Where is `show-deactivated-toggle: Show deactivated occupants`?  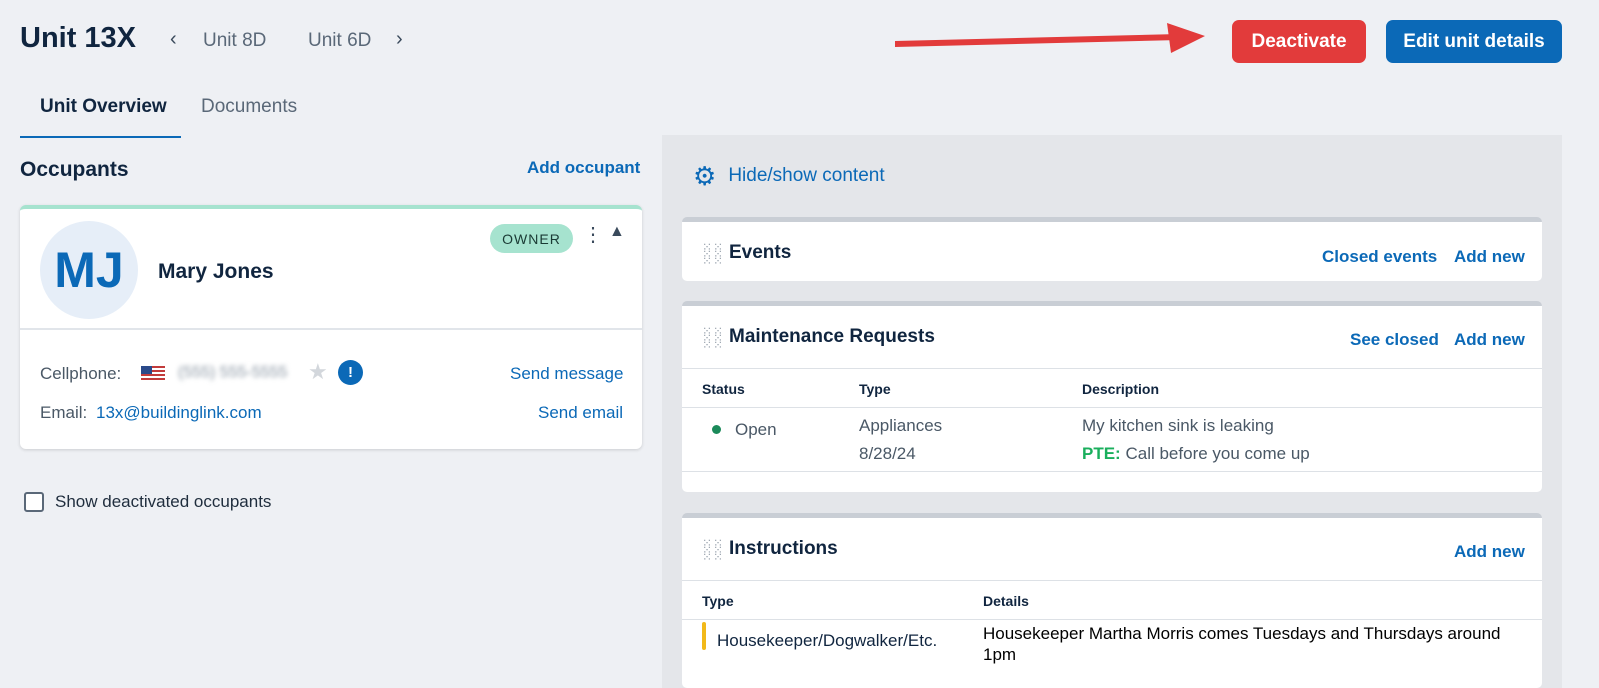 show-deactivated-toggle: Show deactivated occupants is located at coordinates (147, 502).